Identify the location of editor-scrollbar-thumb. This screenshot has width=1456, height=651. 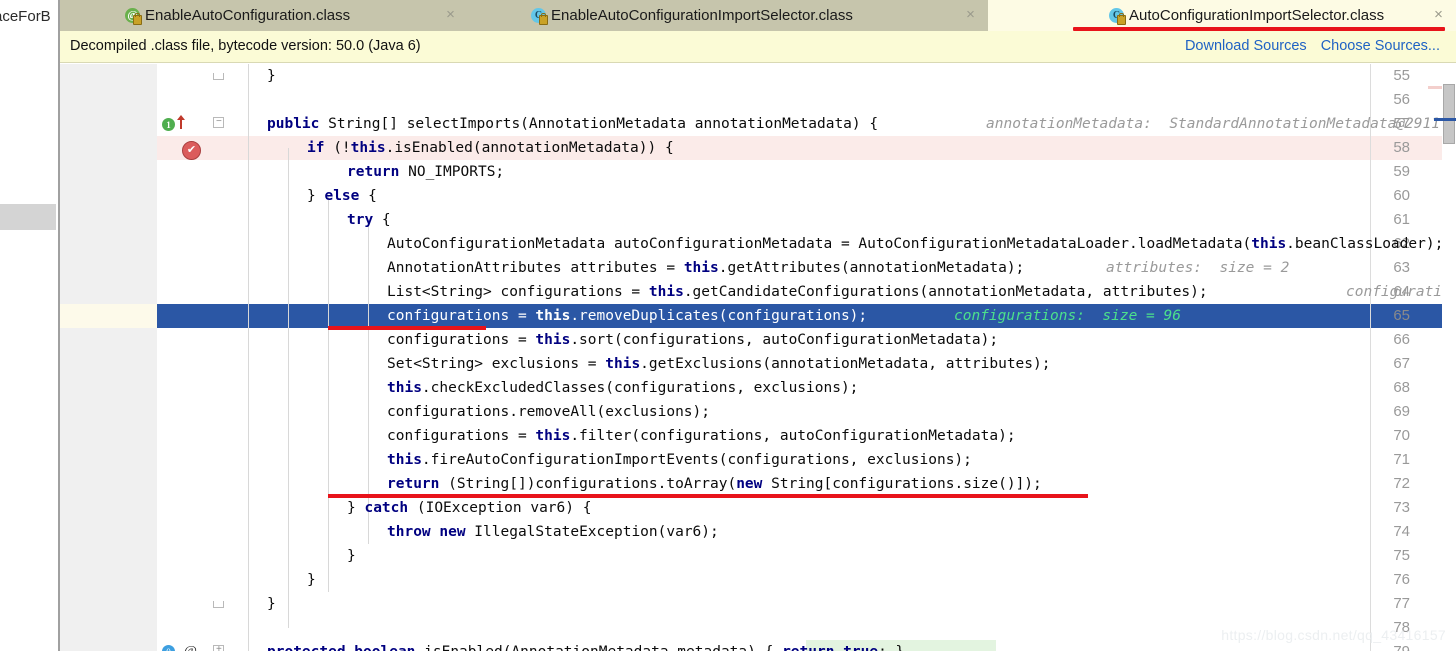
(1449, 114).